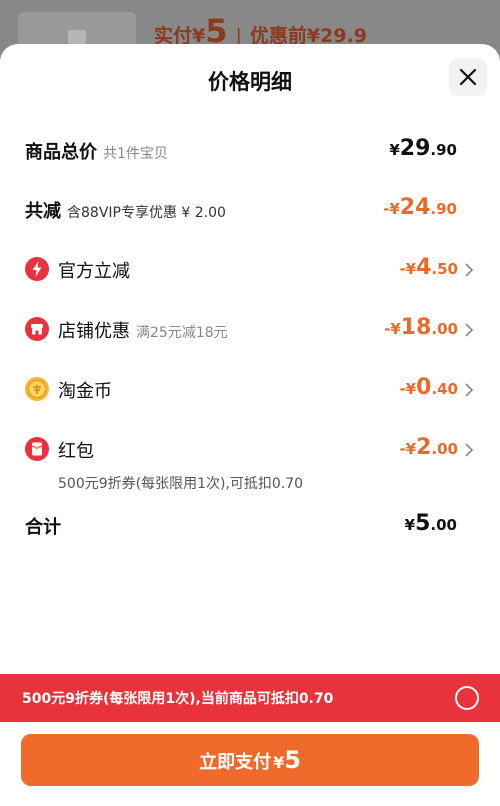 This screenshot has width=500, height=806. I want to click on coin-discount-row: 淘金币 -¥0.40, so click(250, 390).